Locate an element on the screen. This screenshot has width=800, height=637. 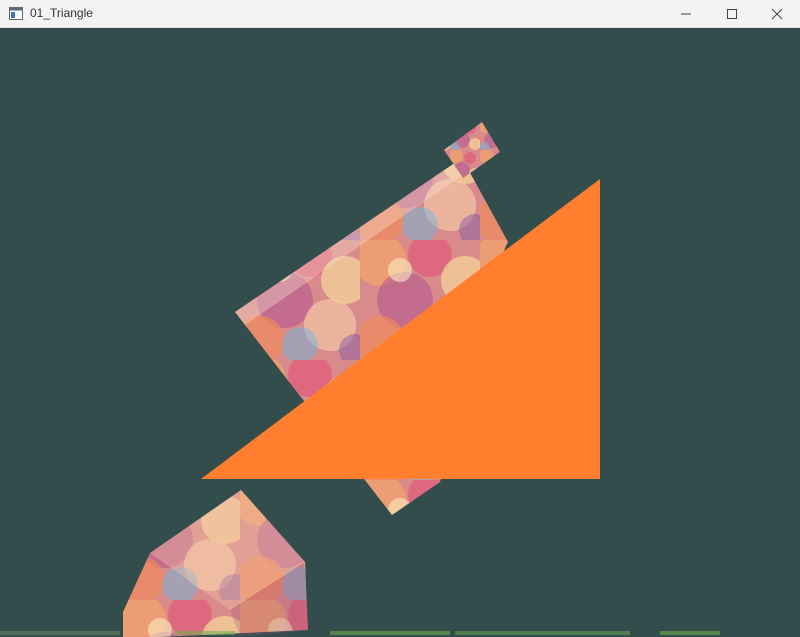
close-button is located at coordinates (777, 14).